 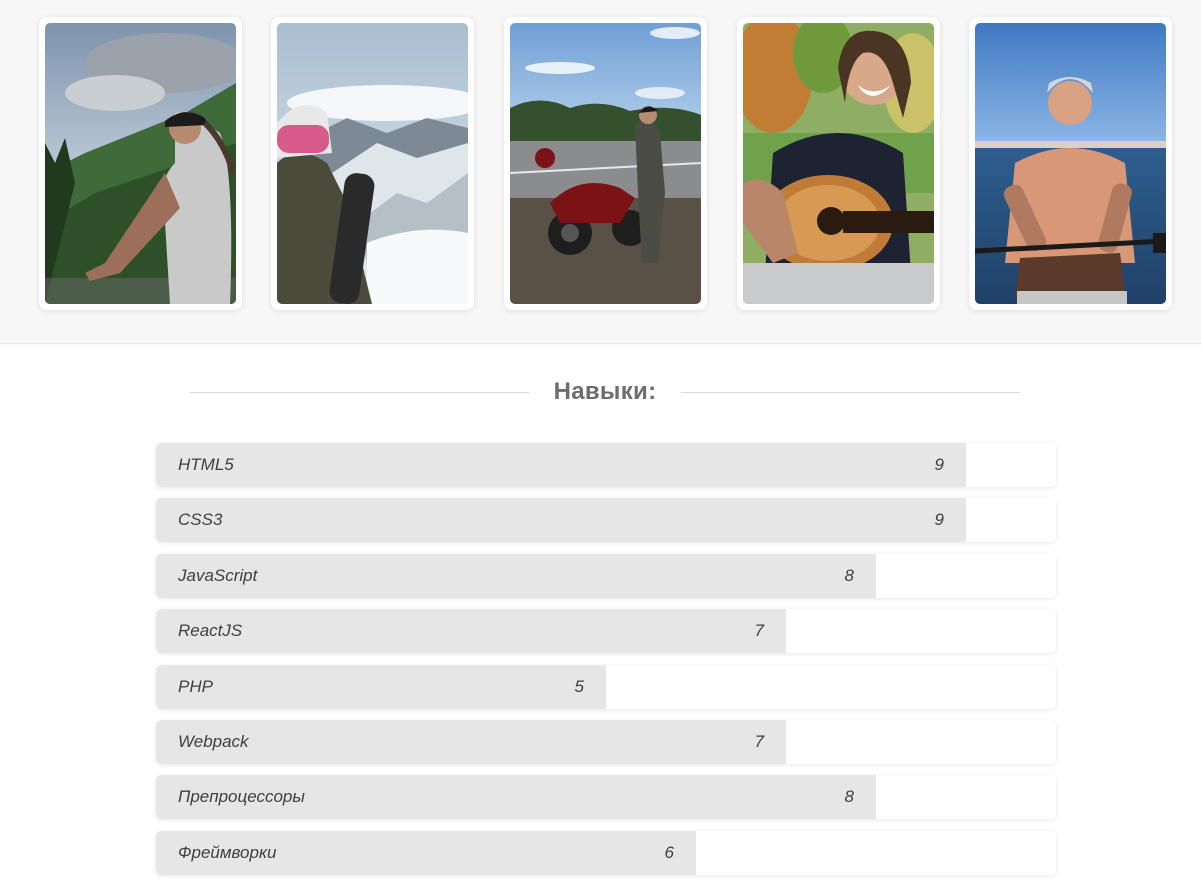 I want to click on skill-row: HTML5 9, so click(x=606, y=465).